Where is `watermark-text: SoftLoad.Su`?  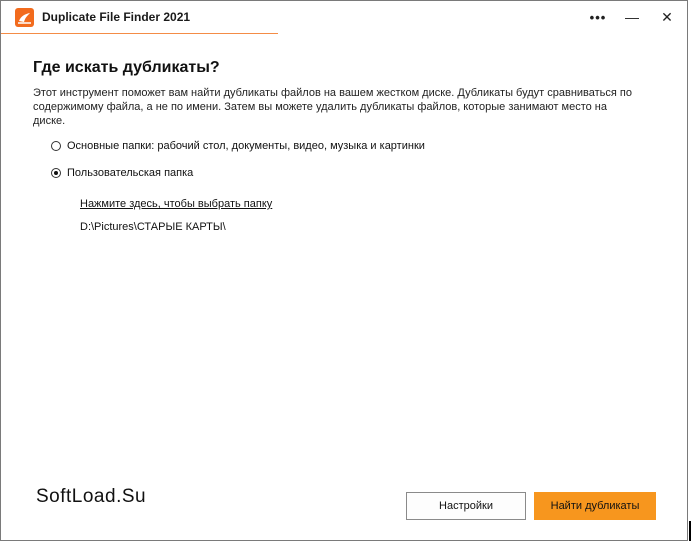
watermark-text: SoftLoad.Su is located at coordinates (91, 496).